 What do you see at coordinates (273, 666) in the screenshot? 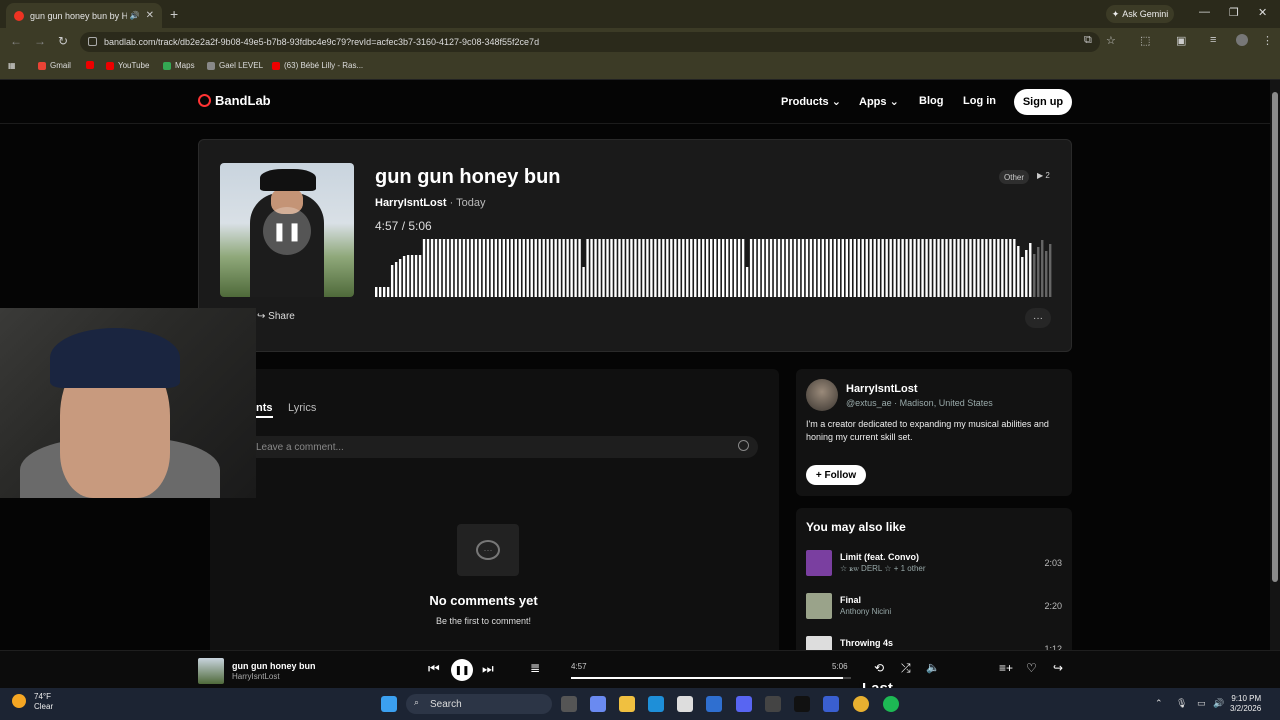
I see `player-title: gun gun honey bun` at bounding box center [273, 666].